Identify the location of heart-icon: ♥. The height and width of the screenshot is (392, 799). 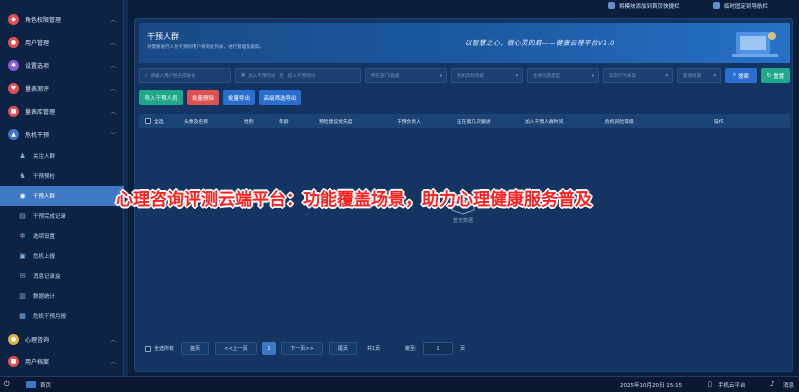
(13, 88).